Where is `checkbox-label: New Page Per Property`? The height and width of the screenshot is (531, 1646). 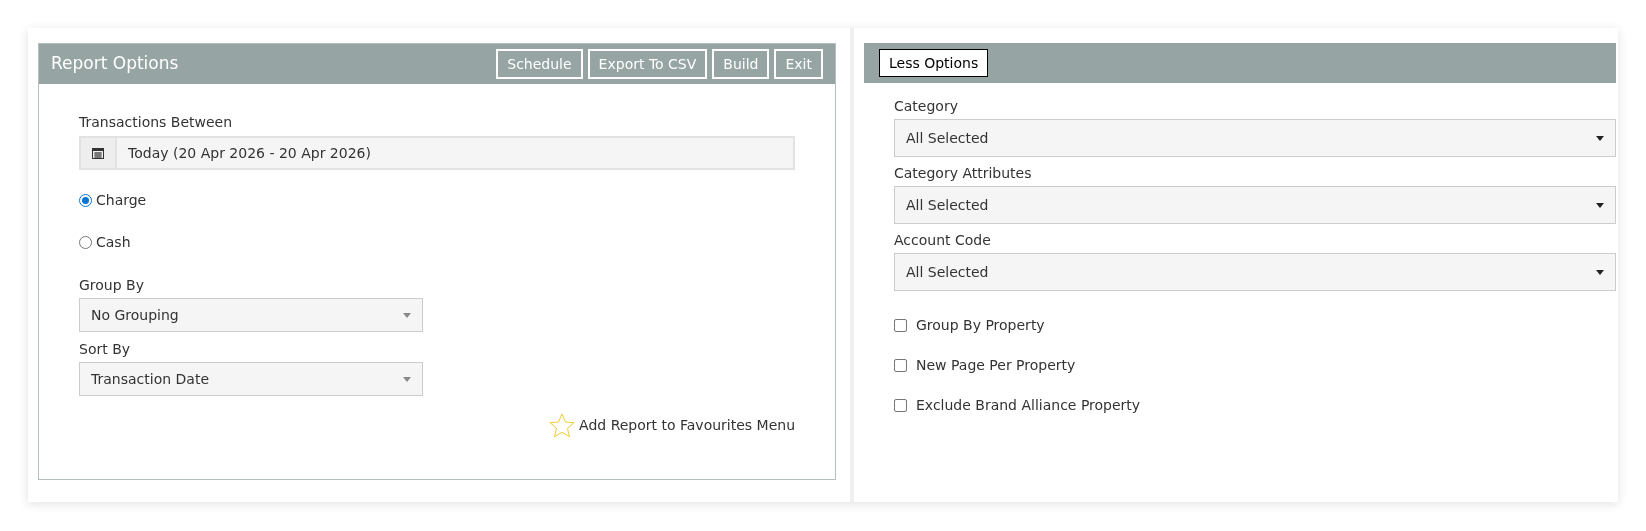 checkbox-label: New Page Per Property is located at coordinates (996, 365).